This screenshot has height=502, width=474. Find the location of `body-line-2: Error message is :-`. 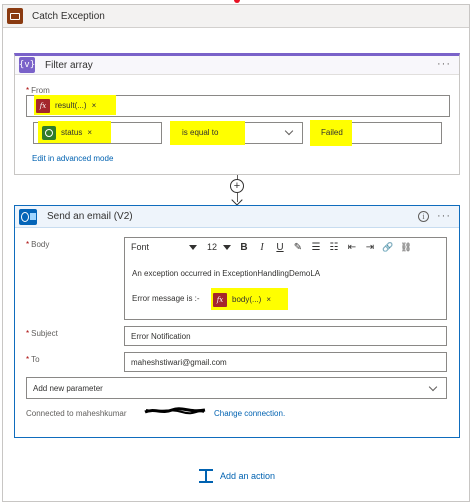

body-line-2: Error message is :- is located at coordinates (166, 298).